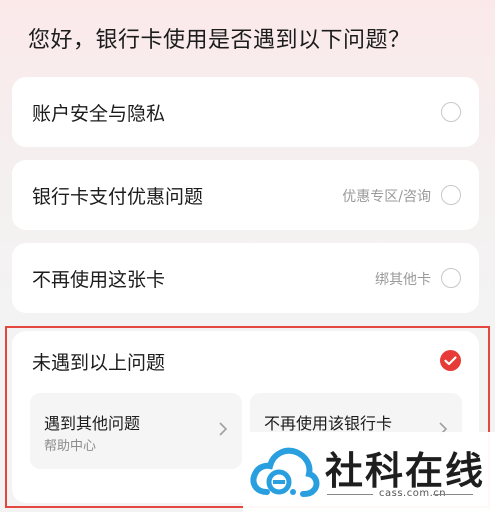 This screenshot has width=495, height=512. I want to click on watermark: 社科在线 cass.com.cn, so click(369, 472).